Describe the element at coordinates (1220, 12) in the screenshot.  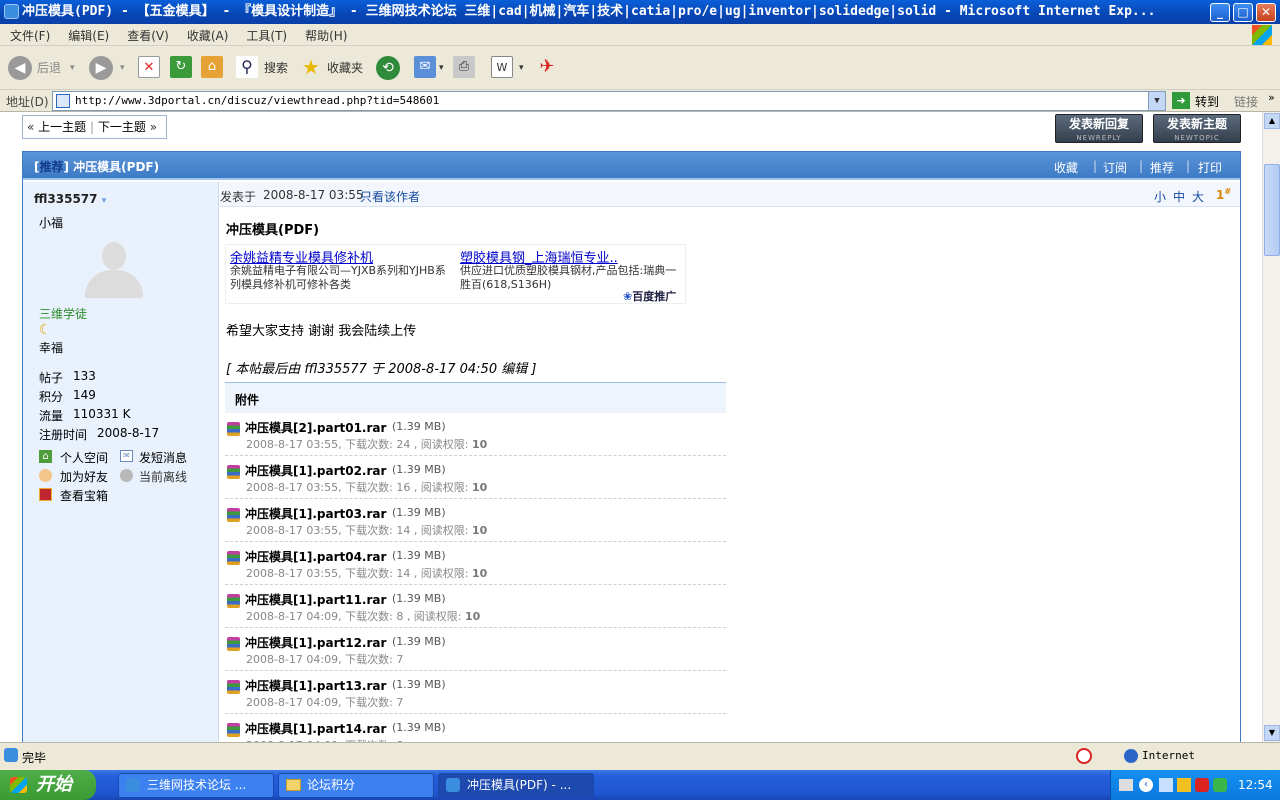
I see `minimize-button: _` at that location.